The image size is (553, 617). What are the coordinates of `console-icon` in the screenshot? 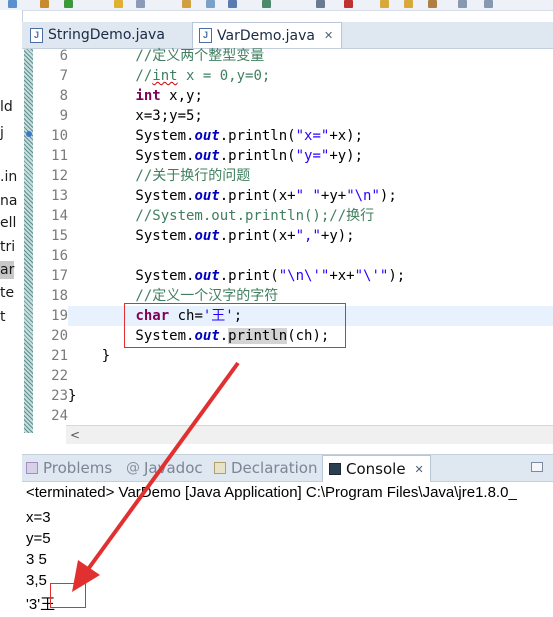 It's located at (335, 469).